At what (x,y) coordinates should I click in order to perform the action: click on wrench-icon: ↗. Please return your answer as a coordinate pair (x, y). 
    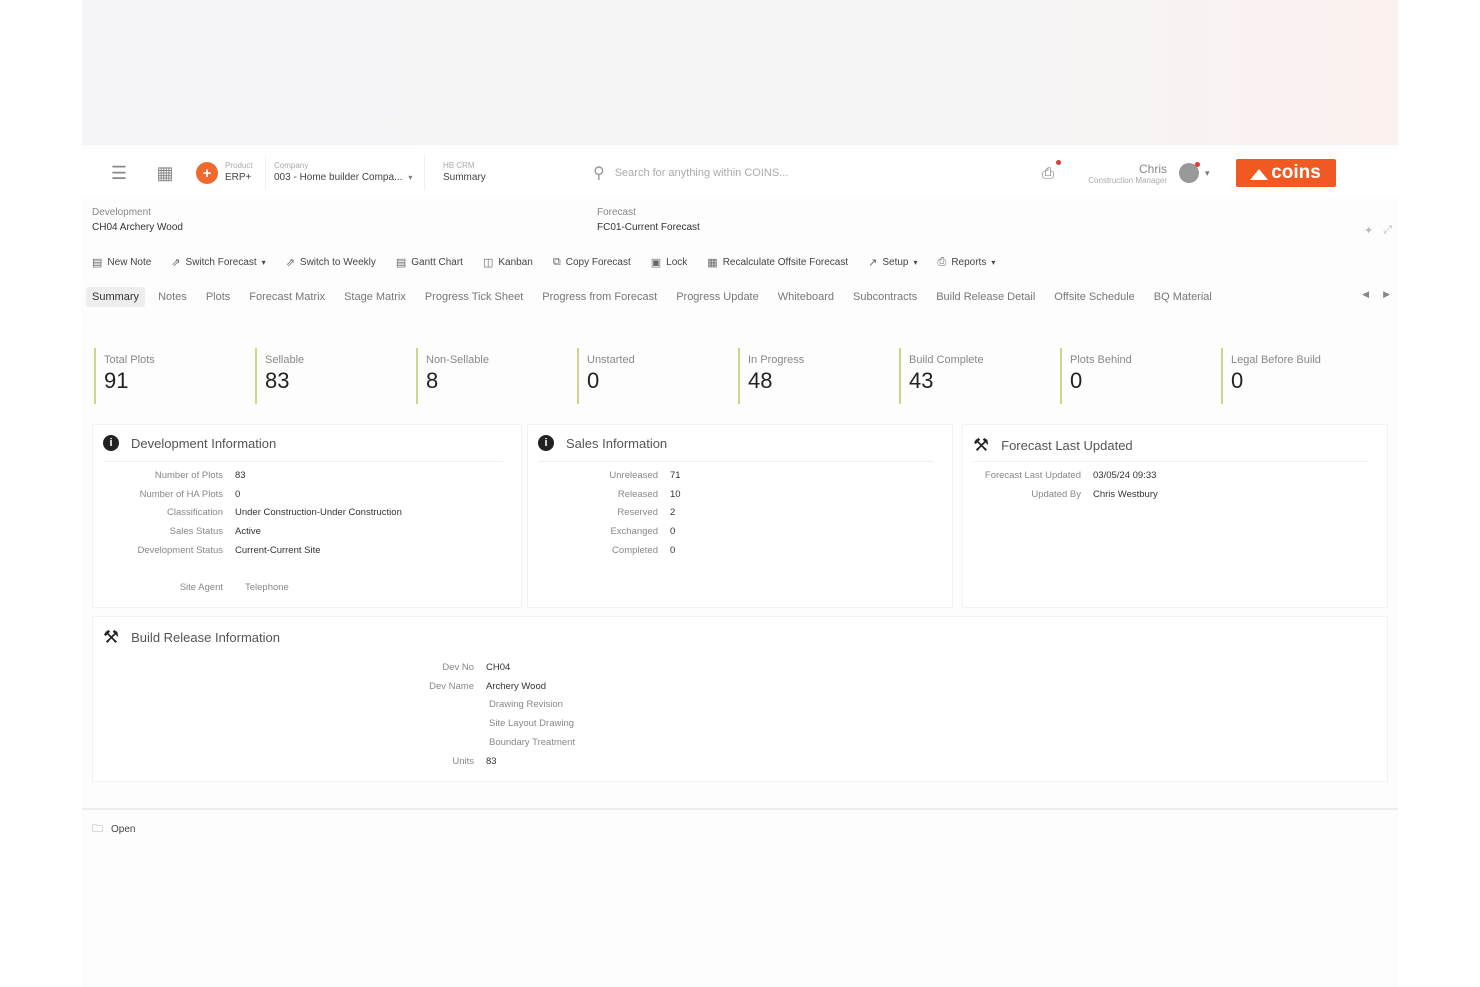
    Looking at the image, I should click on (873, 262).